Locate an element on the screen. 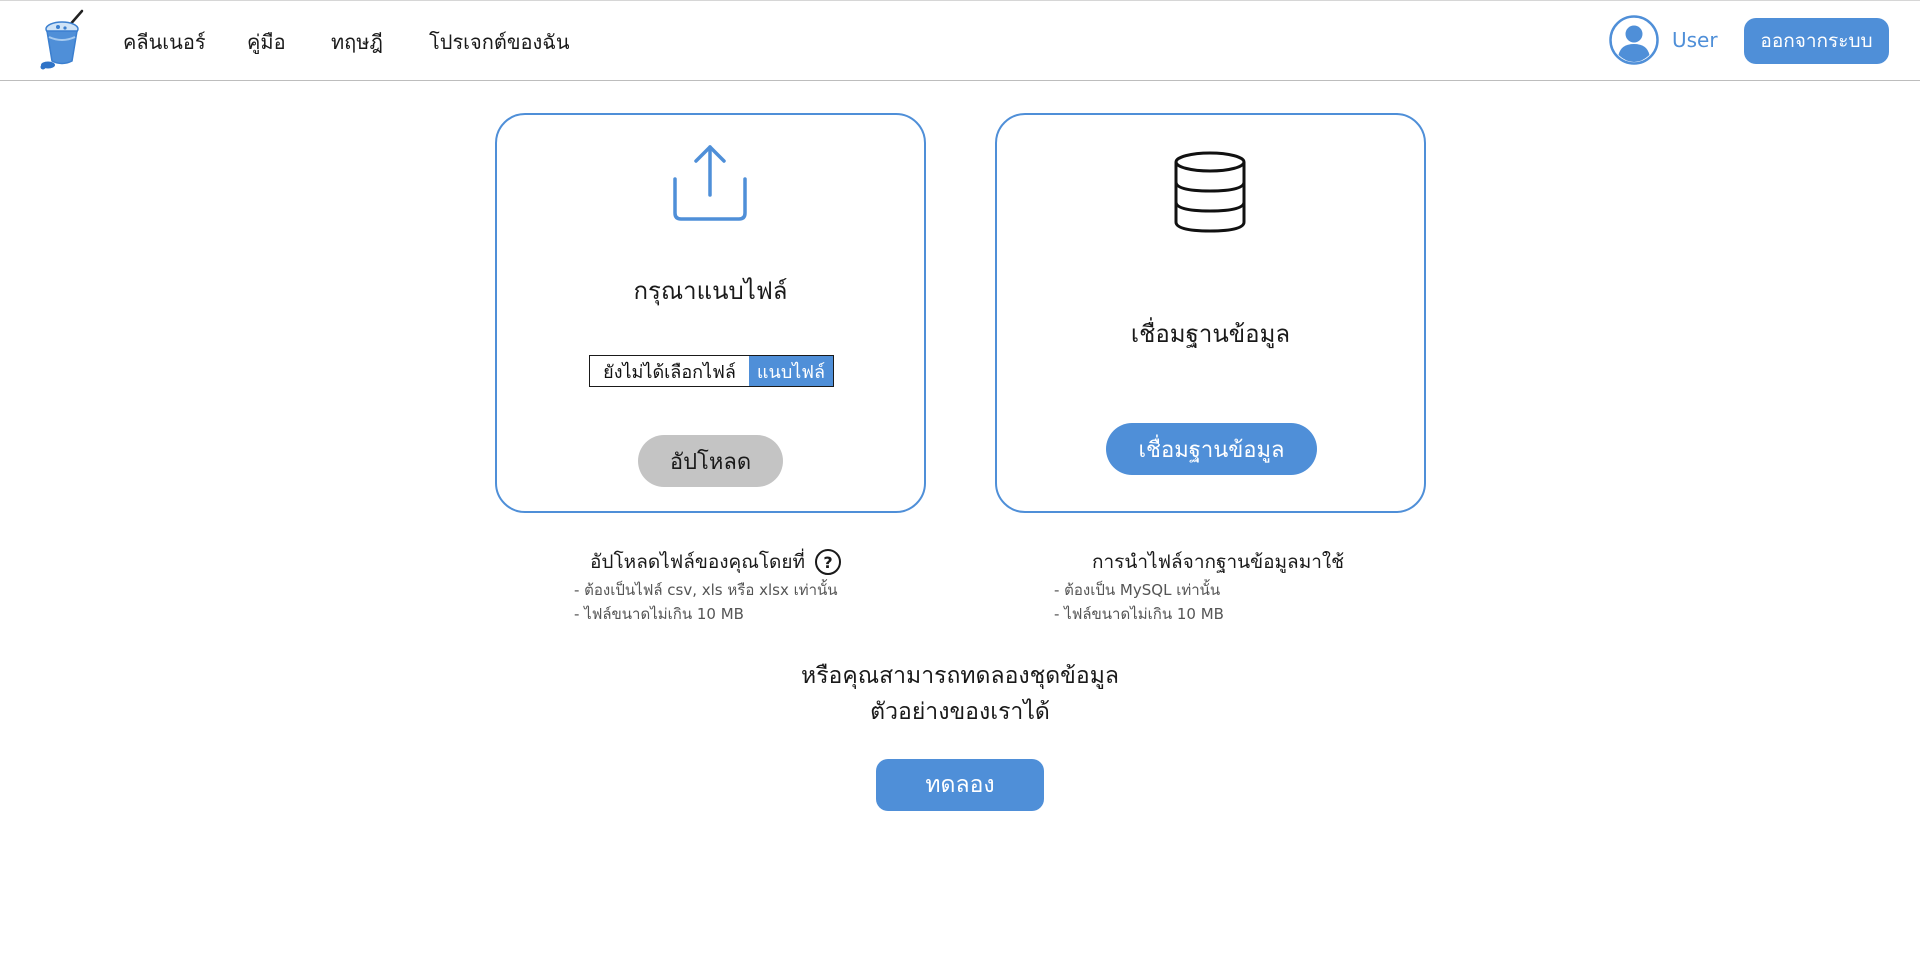 The width and height of the screenshot is (1920, 960). connect-database-button: เชื่อมฐานข้อมูล is located at coordinates (1211, 449).